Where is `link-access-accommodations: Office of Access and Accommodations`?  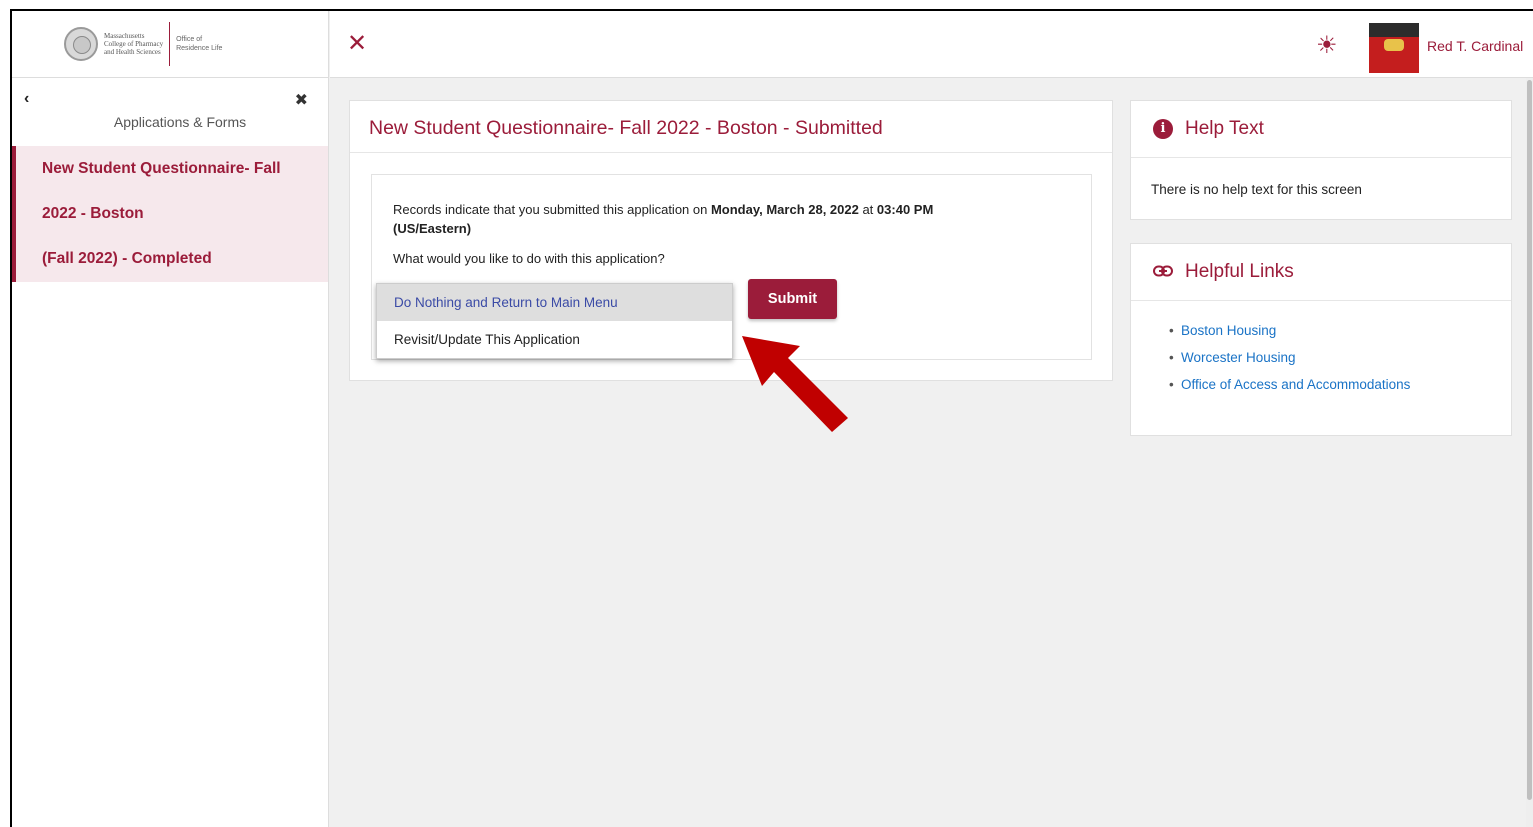
link-access-accommodations: Office of Access and Accommodations is located at coordinates (1340, 384).